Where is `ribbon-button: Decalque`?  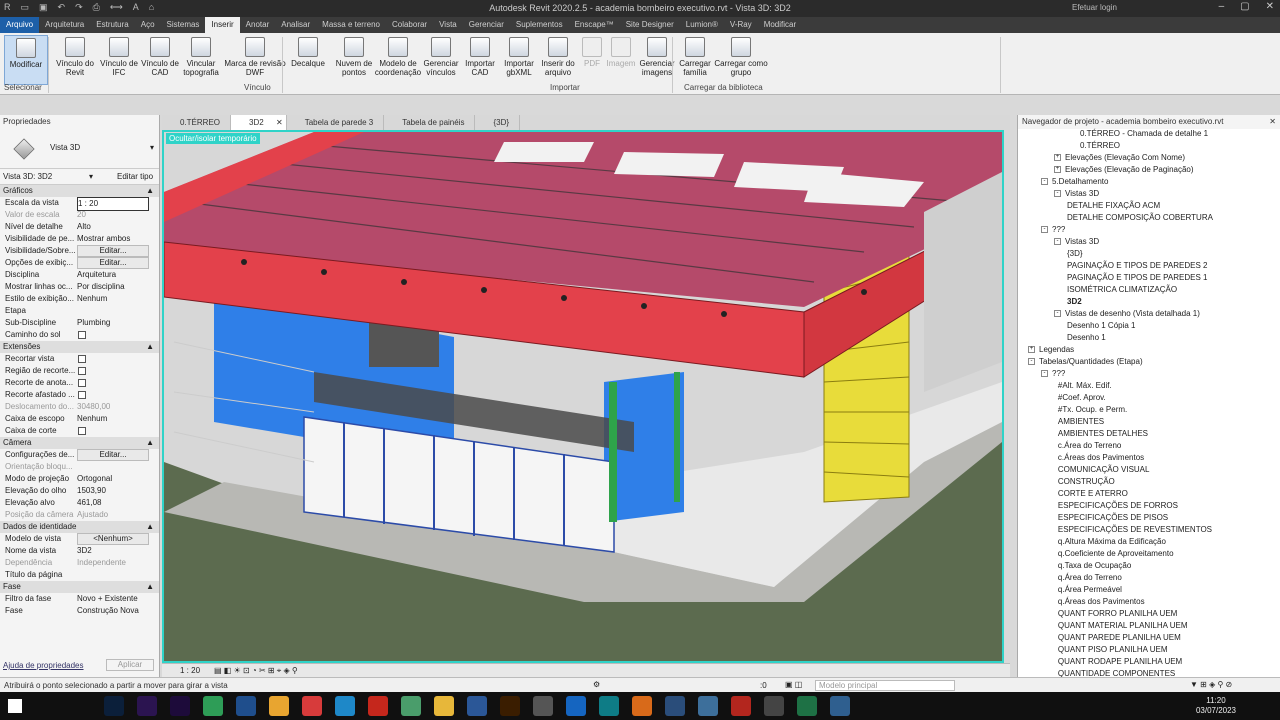
ribbon-button: Decalque is located at coordinates (308, 51).